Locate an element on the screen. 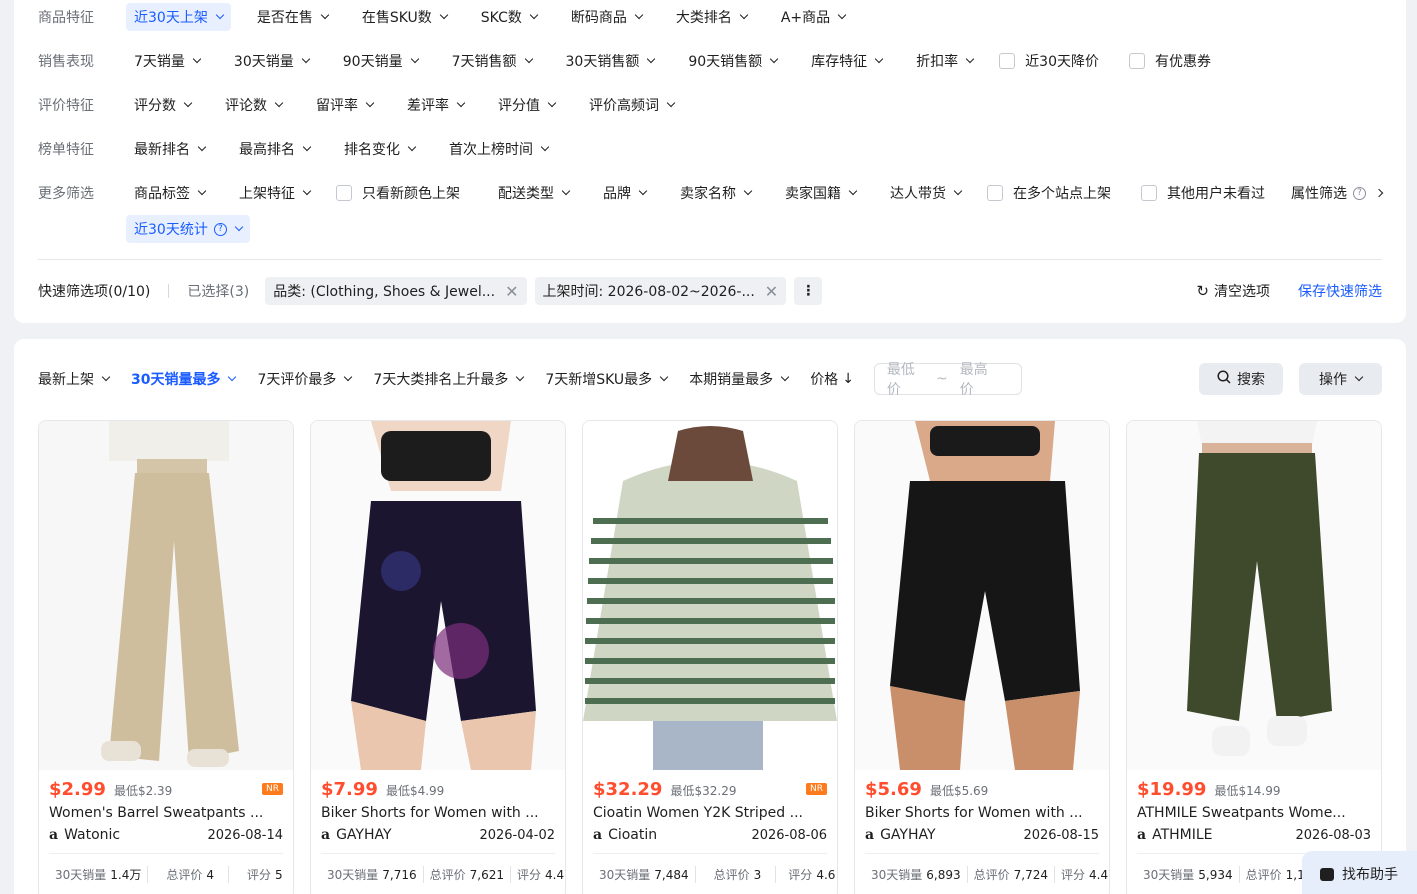  filter-chip-inventory: 库存特征 is located at coordinates (846, 61).